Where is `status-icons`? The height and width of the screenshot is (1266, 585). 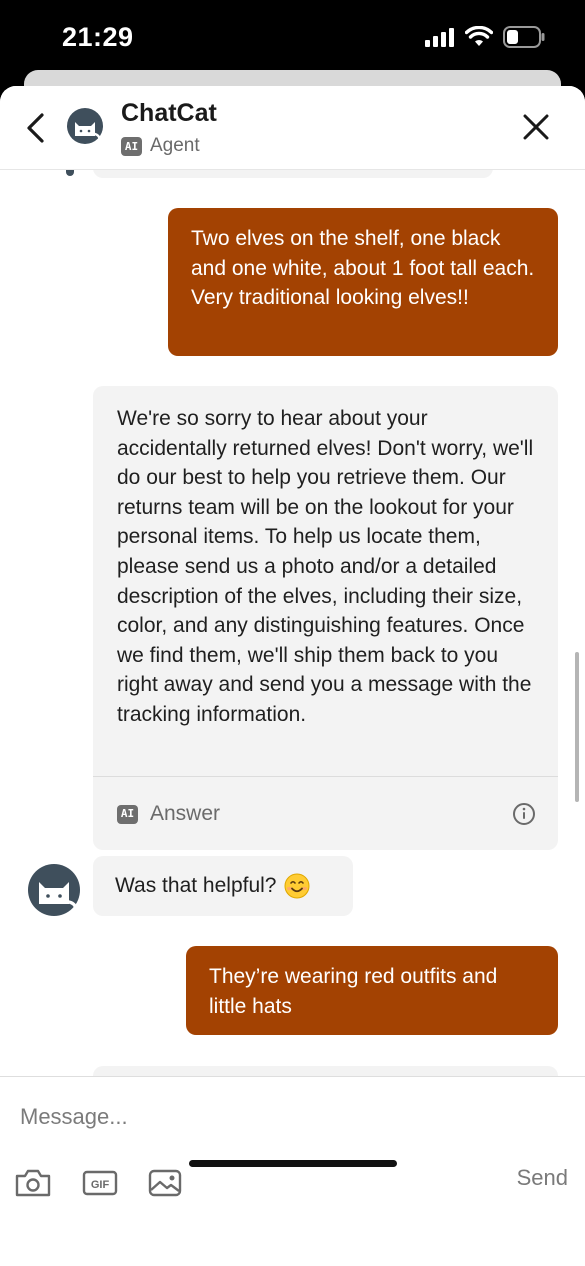 status-icons is located at coordinates (485, 37).